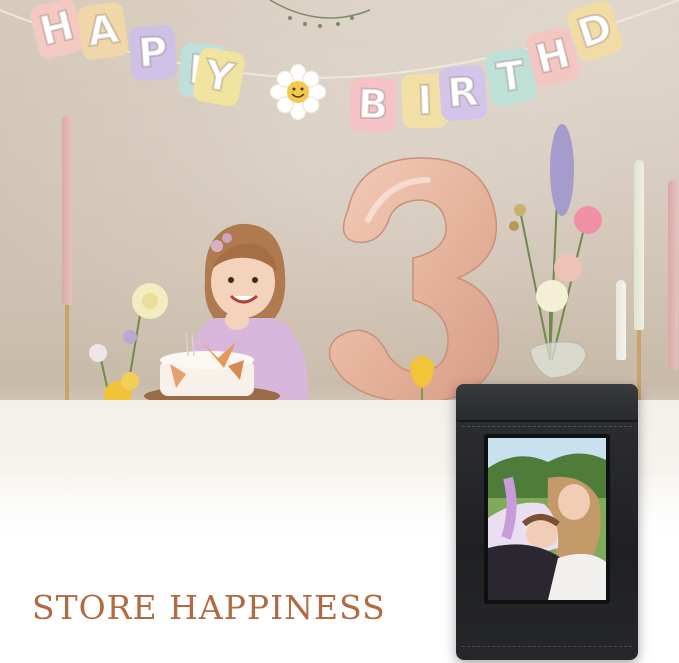  Describe the element at coordinates (298, 92) in the screenshot. I see `smiley-daisy-icon` at that location.